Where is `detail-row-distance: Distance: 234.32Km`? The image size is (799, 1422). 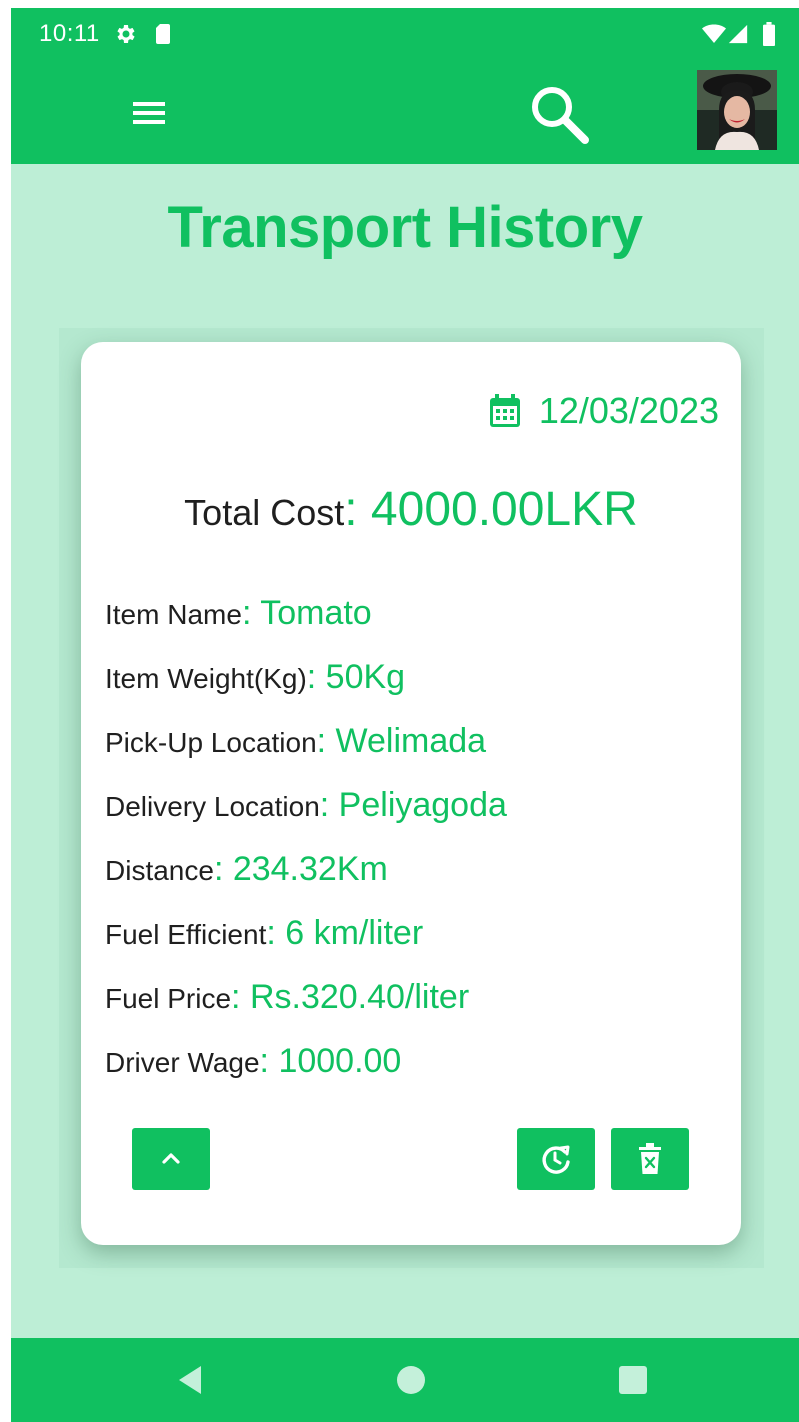 detail-row-distance: Distance: 234.32Km is located at coordinates (246, 869).